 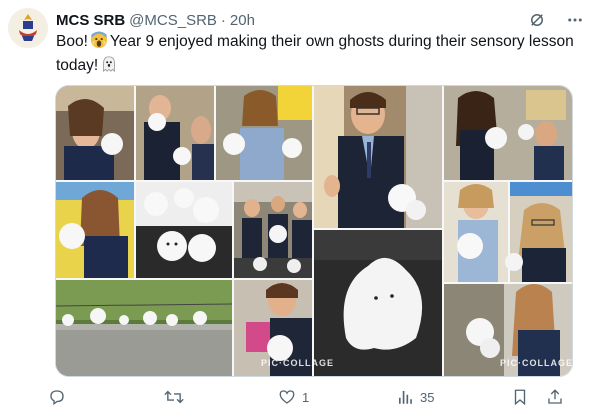 What do you see at coordinates (320, 20) in the screenshot?
I see `tweet-header: MCS SRB @MCS_SRB · 20h` at bounding box center [320, 20].